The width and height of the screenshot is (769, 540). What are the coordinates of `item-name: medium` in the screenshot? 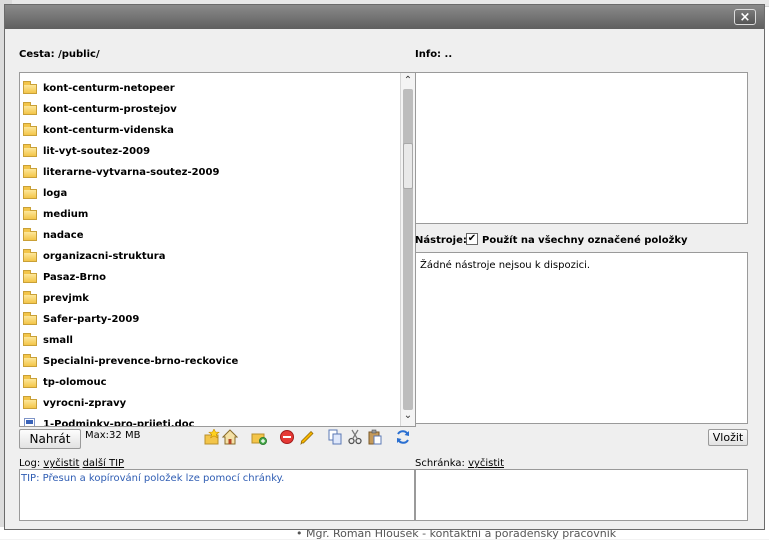 It's located at (66, 214).